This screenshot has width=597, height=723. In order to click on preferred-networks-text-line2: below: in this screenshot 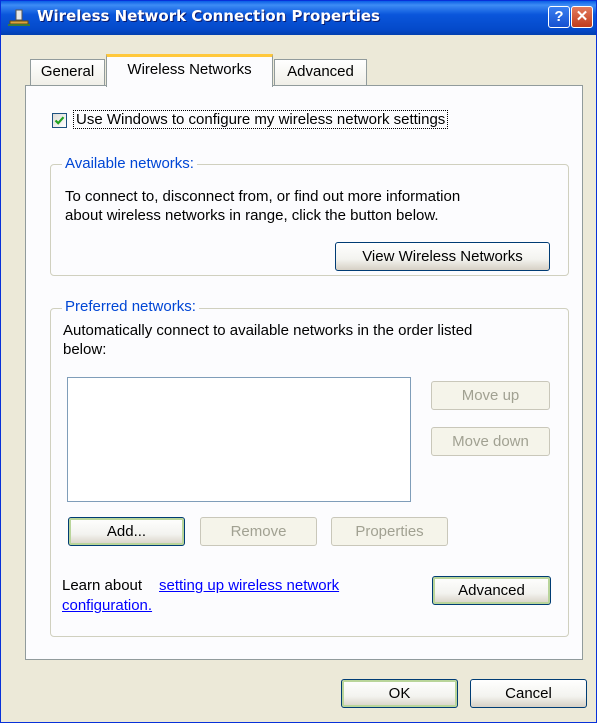, I will do `click(85, 349)`.